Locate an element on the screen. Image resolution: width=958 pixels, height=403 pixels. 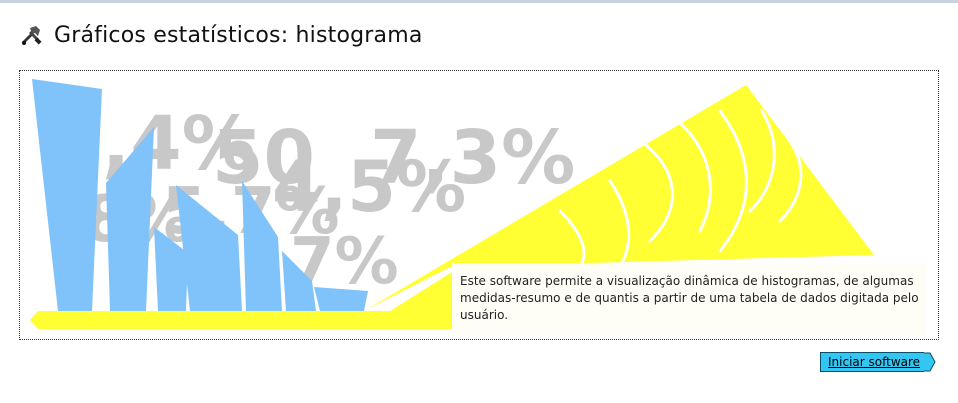
arrow-right-icon is located at coordinates (930, 362).